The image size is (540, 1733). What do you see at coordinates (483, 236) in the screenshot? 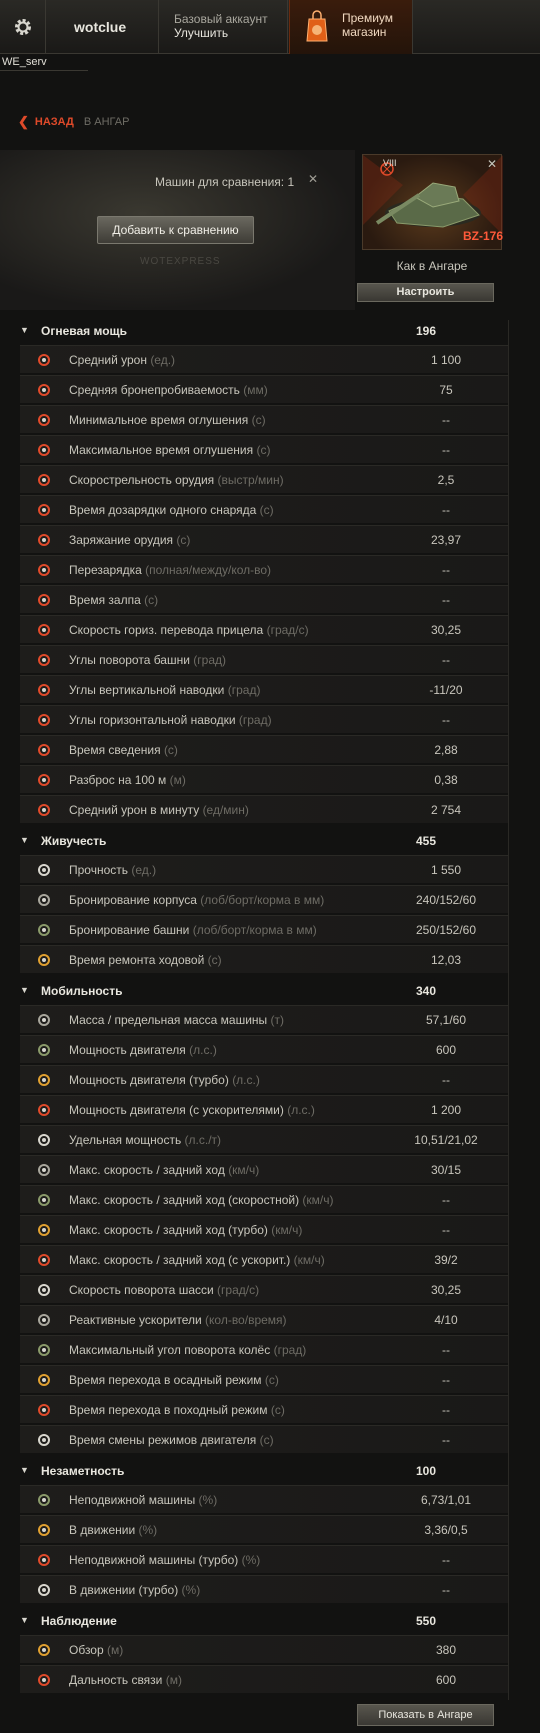
I see `tank-name: BZ-176` at bounding box center [483, 236].